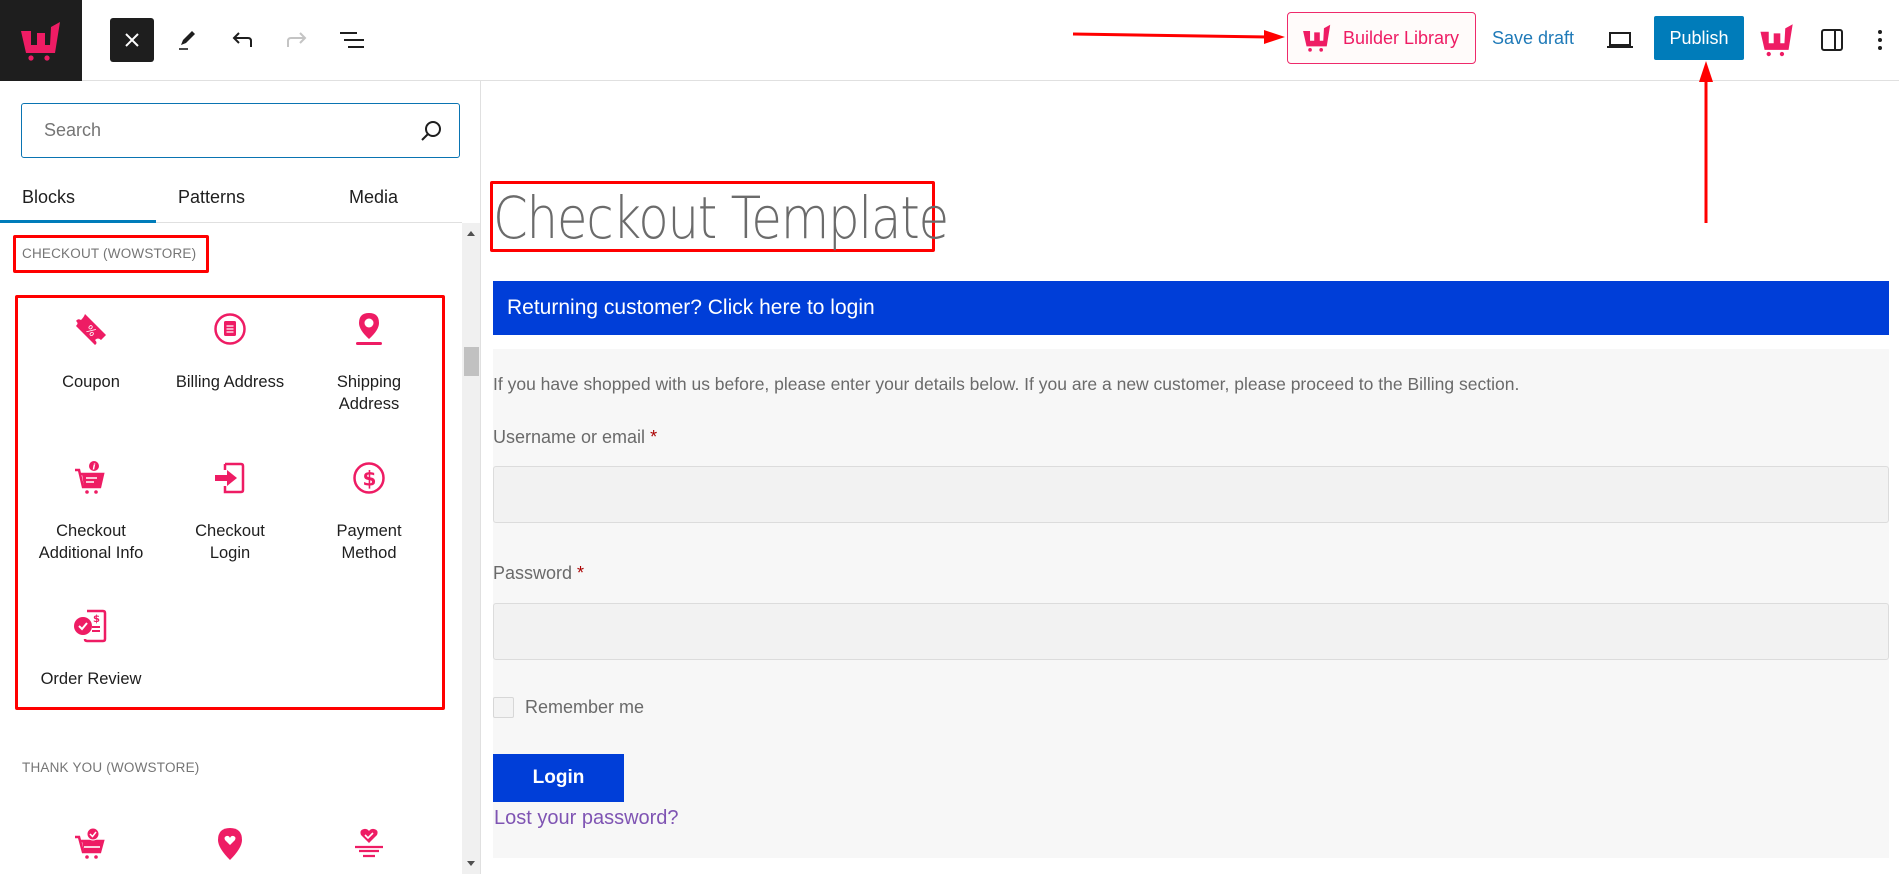 The image size is (1899, 874). What do you see at coordinates (230, 329) in the screenshot?
I see `billing-icon` at bounding box center [230, 329].